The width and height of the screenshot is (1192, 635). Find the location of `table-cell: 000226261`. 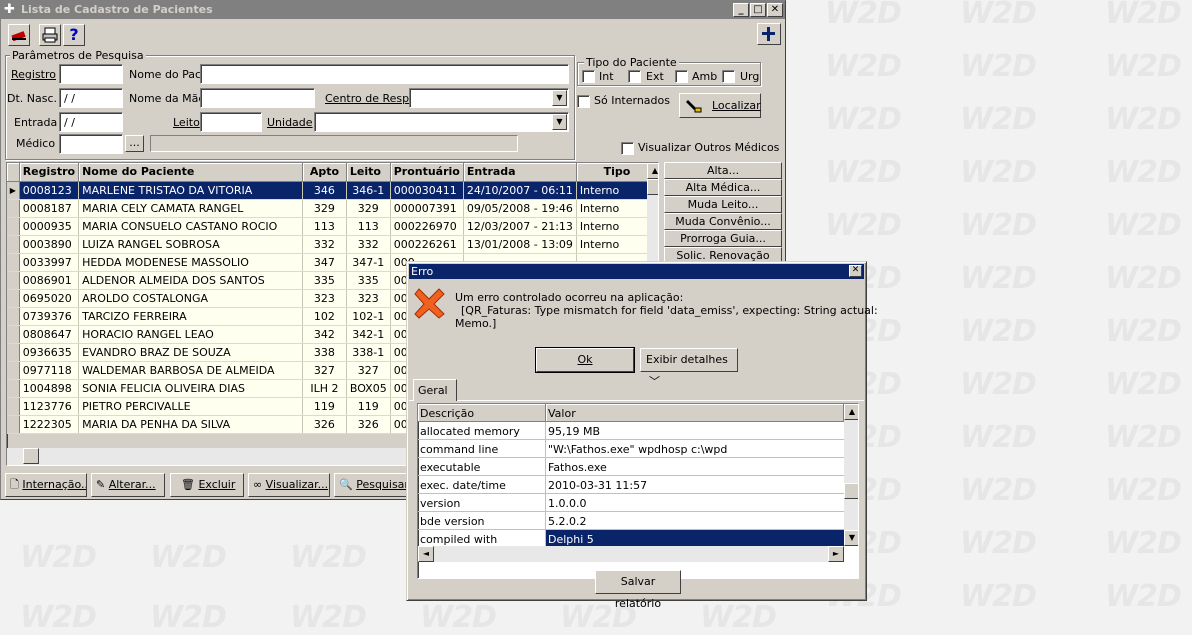

table-cell: 000226261 is located at coordinates (427, 244).